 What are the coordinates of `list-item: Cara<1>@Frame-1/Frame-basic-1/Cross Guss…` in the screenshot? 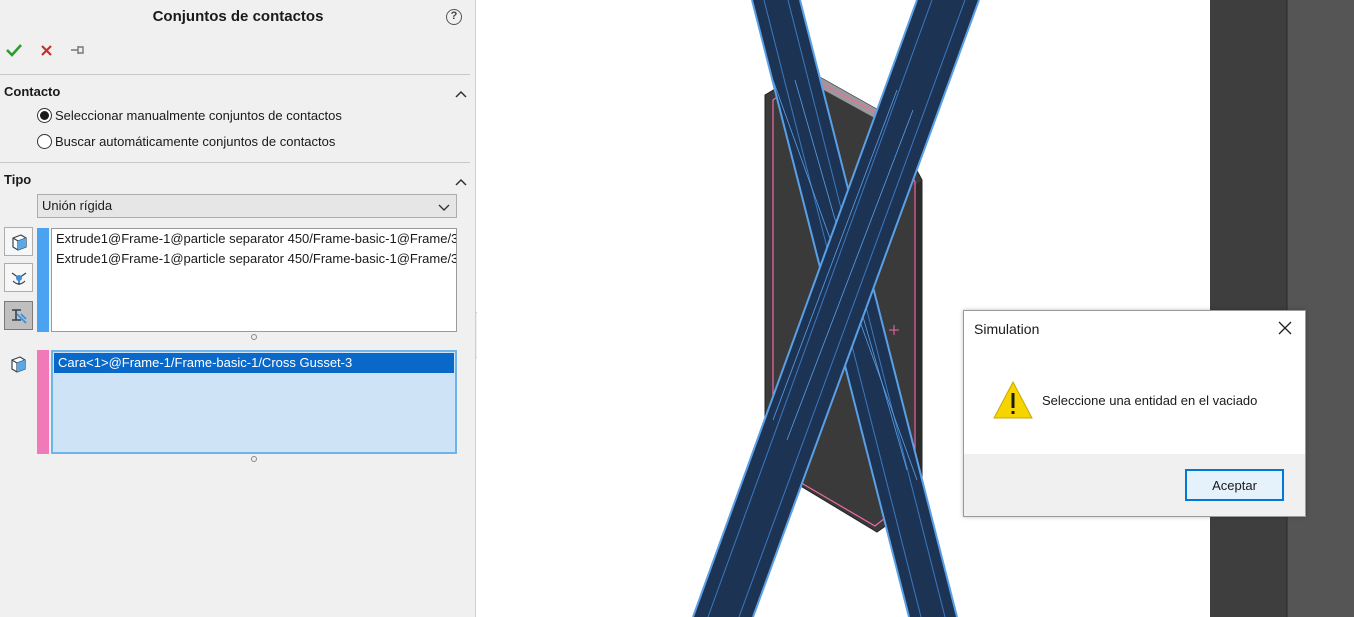 It's located at (254, 363).